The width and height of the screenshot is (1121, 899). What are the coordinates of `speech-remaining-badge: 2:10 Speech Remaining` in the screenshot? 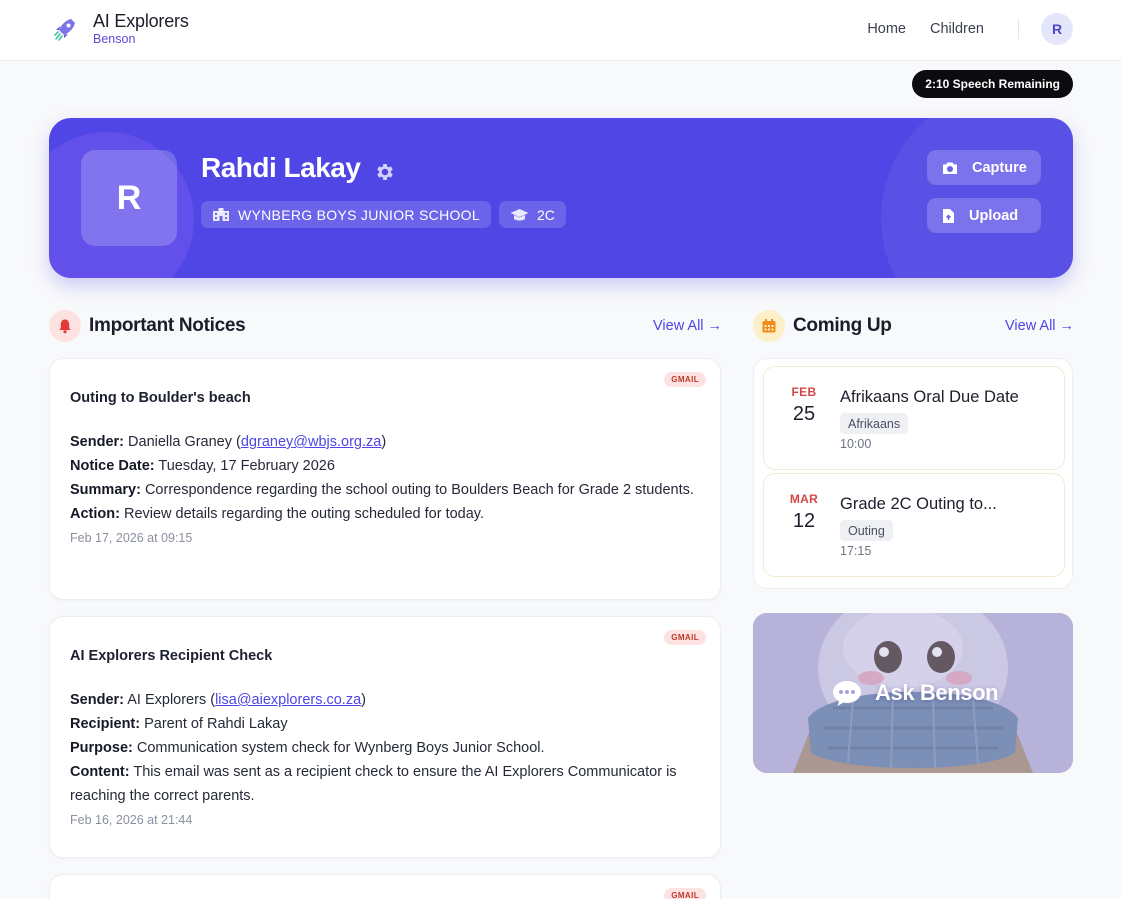 It's located at (992, 84).